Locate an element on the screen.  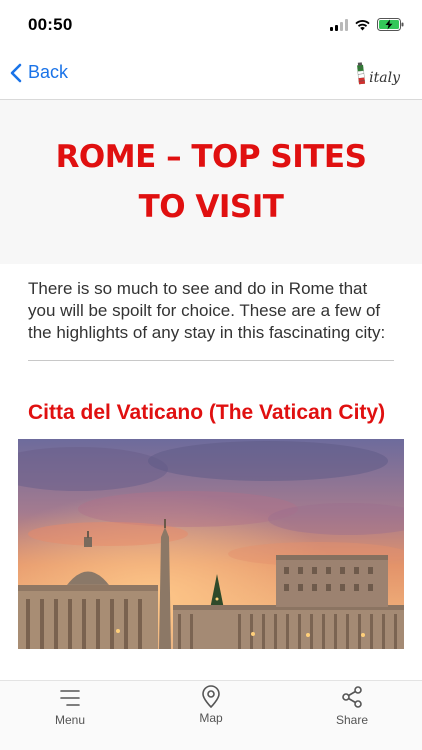
page-title: ROME – TOP SITES TO VISIT is located at coordinates (211, 182).